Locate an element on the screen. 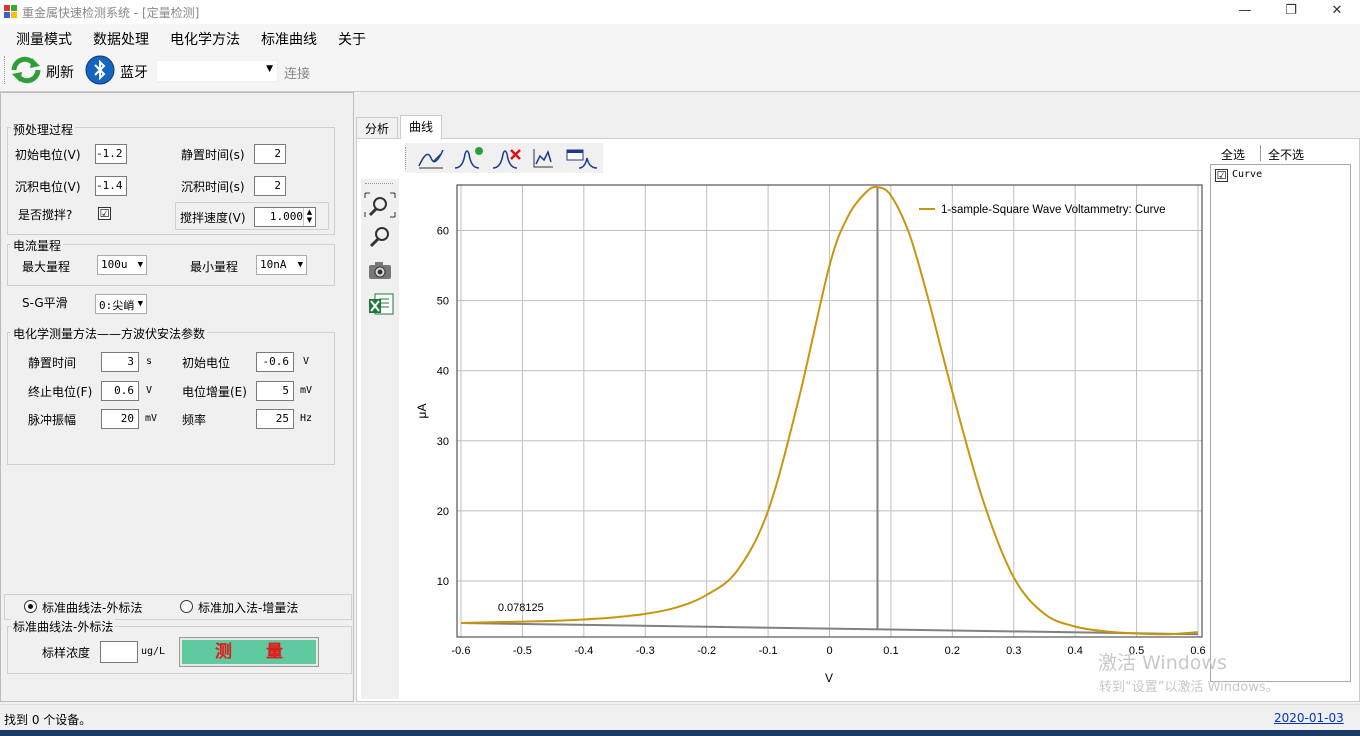  menu-measure-mode: 测量模式 is located at coordinates (44, 39).